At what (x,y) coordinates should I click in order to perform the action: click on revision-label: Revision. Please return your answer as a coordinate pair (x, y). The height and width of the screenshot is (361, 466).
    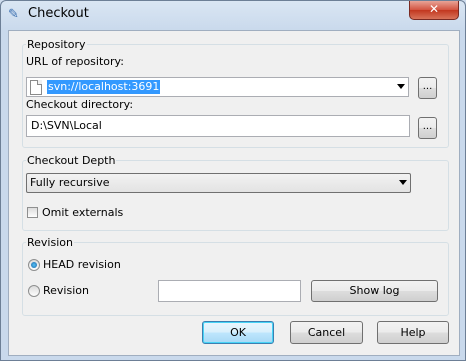
    Looking at the image, I should click on (66, 290).